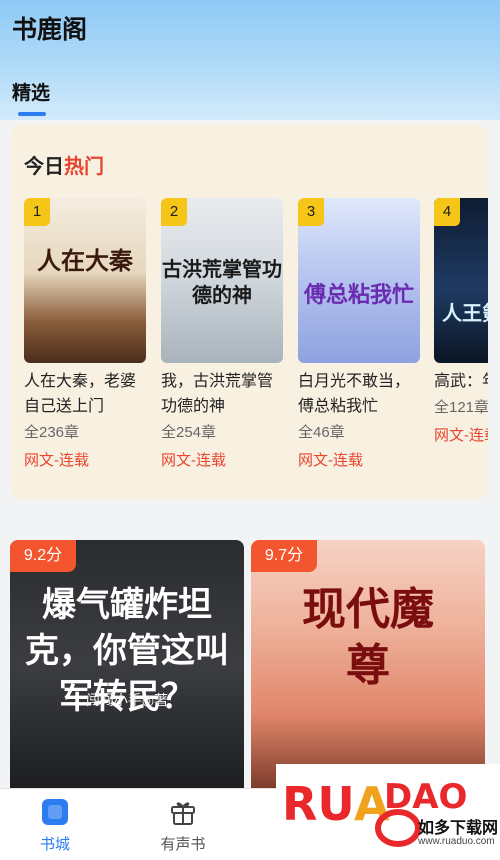  I want to click on watermark-subtitle: 如多下载网, so click(458, 828).